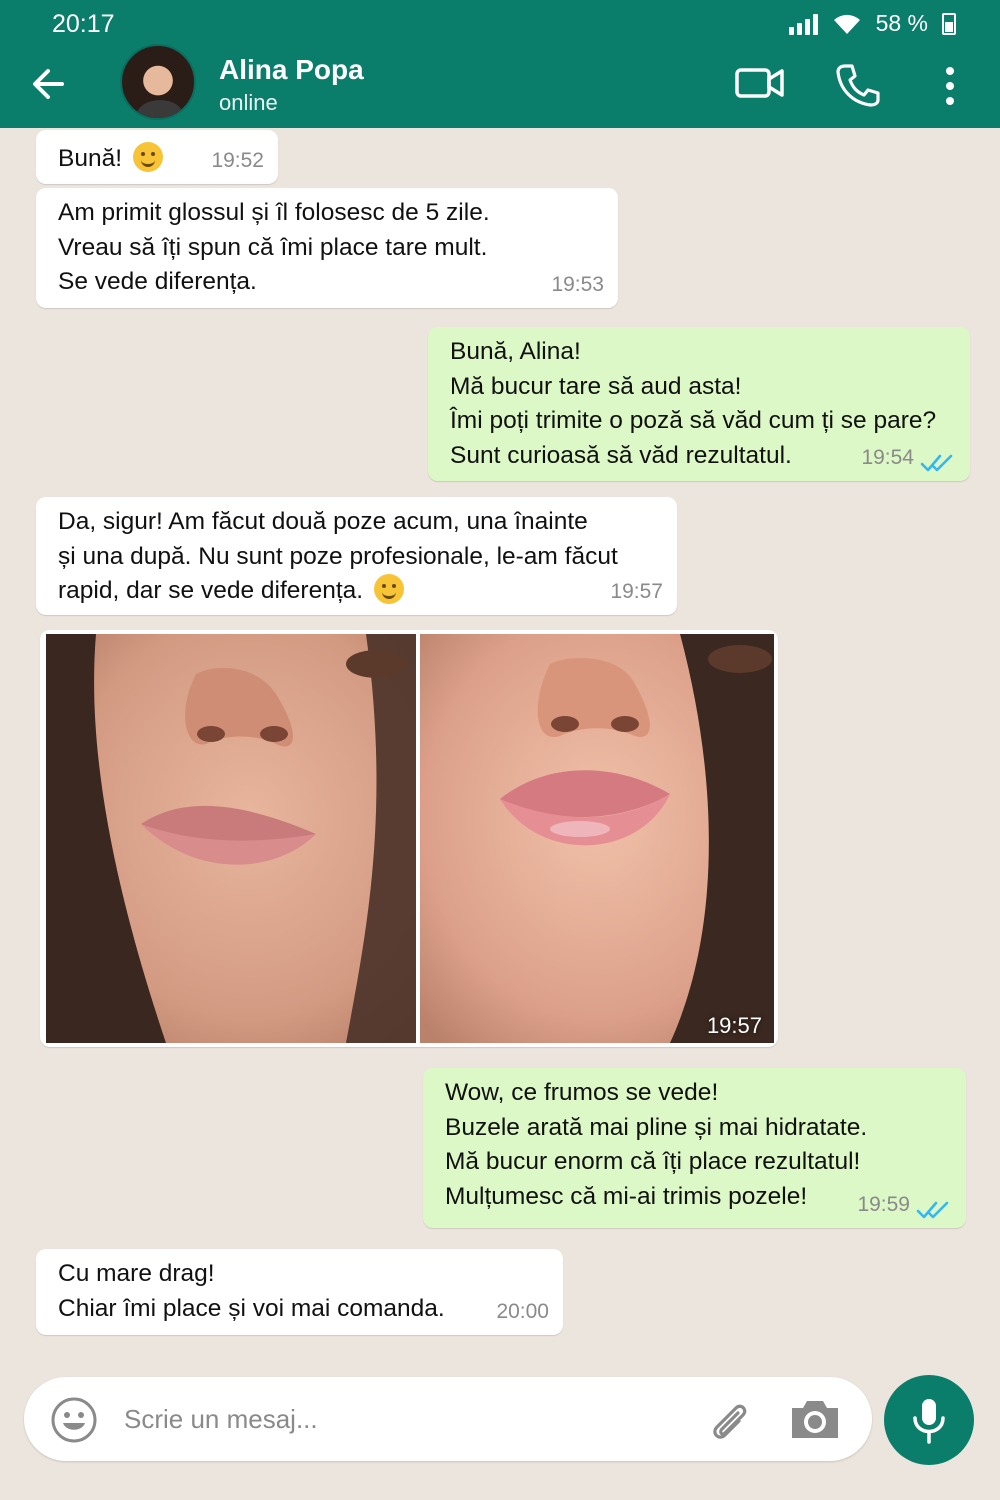 The width and height of the screenshot is (1000, 1500). I want to click on message-composer, so click(448, 1419).